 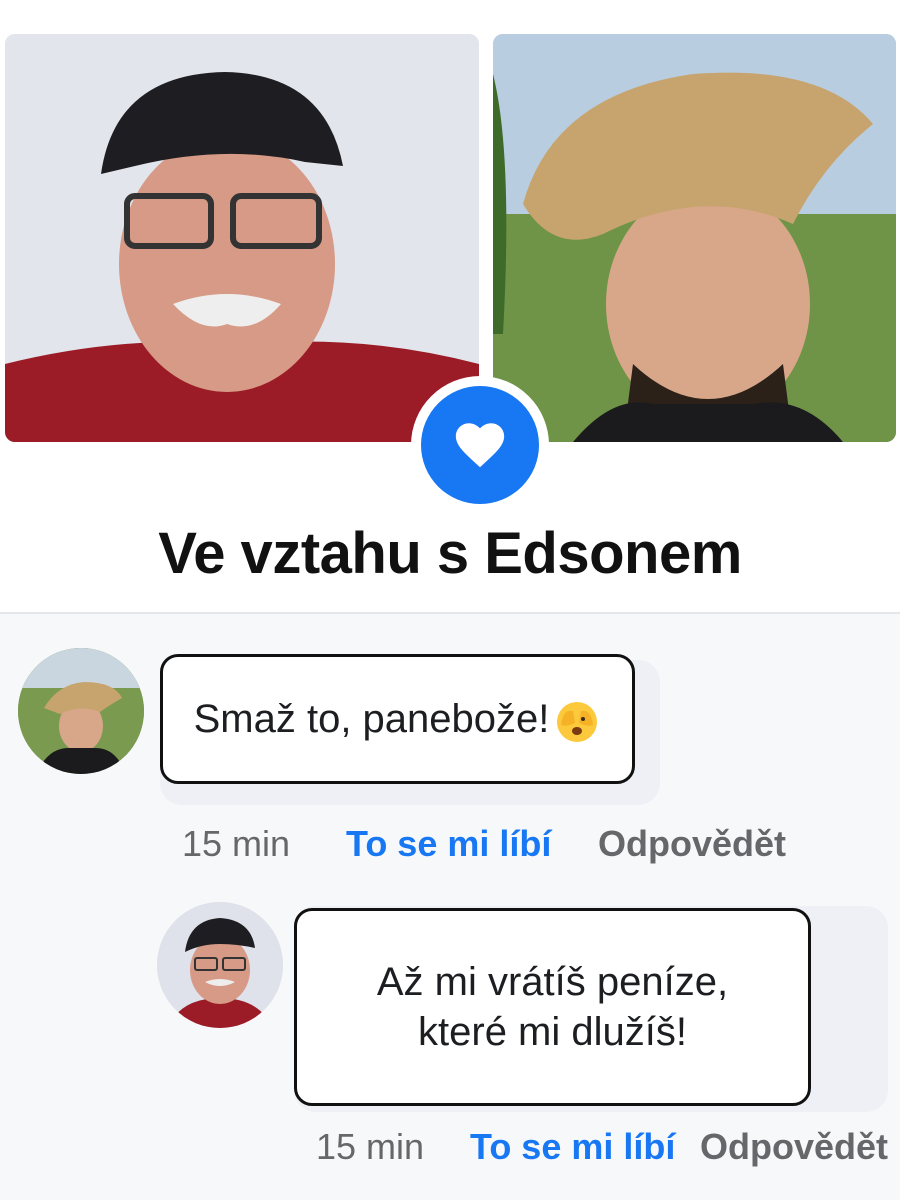 What do you see at coordinates (370, 1146) in the screenshot?
I see `reply-time: 15 min` at bounding box center [370, 1146].